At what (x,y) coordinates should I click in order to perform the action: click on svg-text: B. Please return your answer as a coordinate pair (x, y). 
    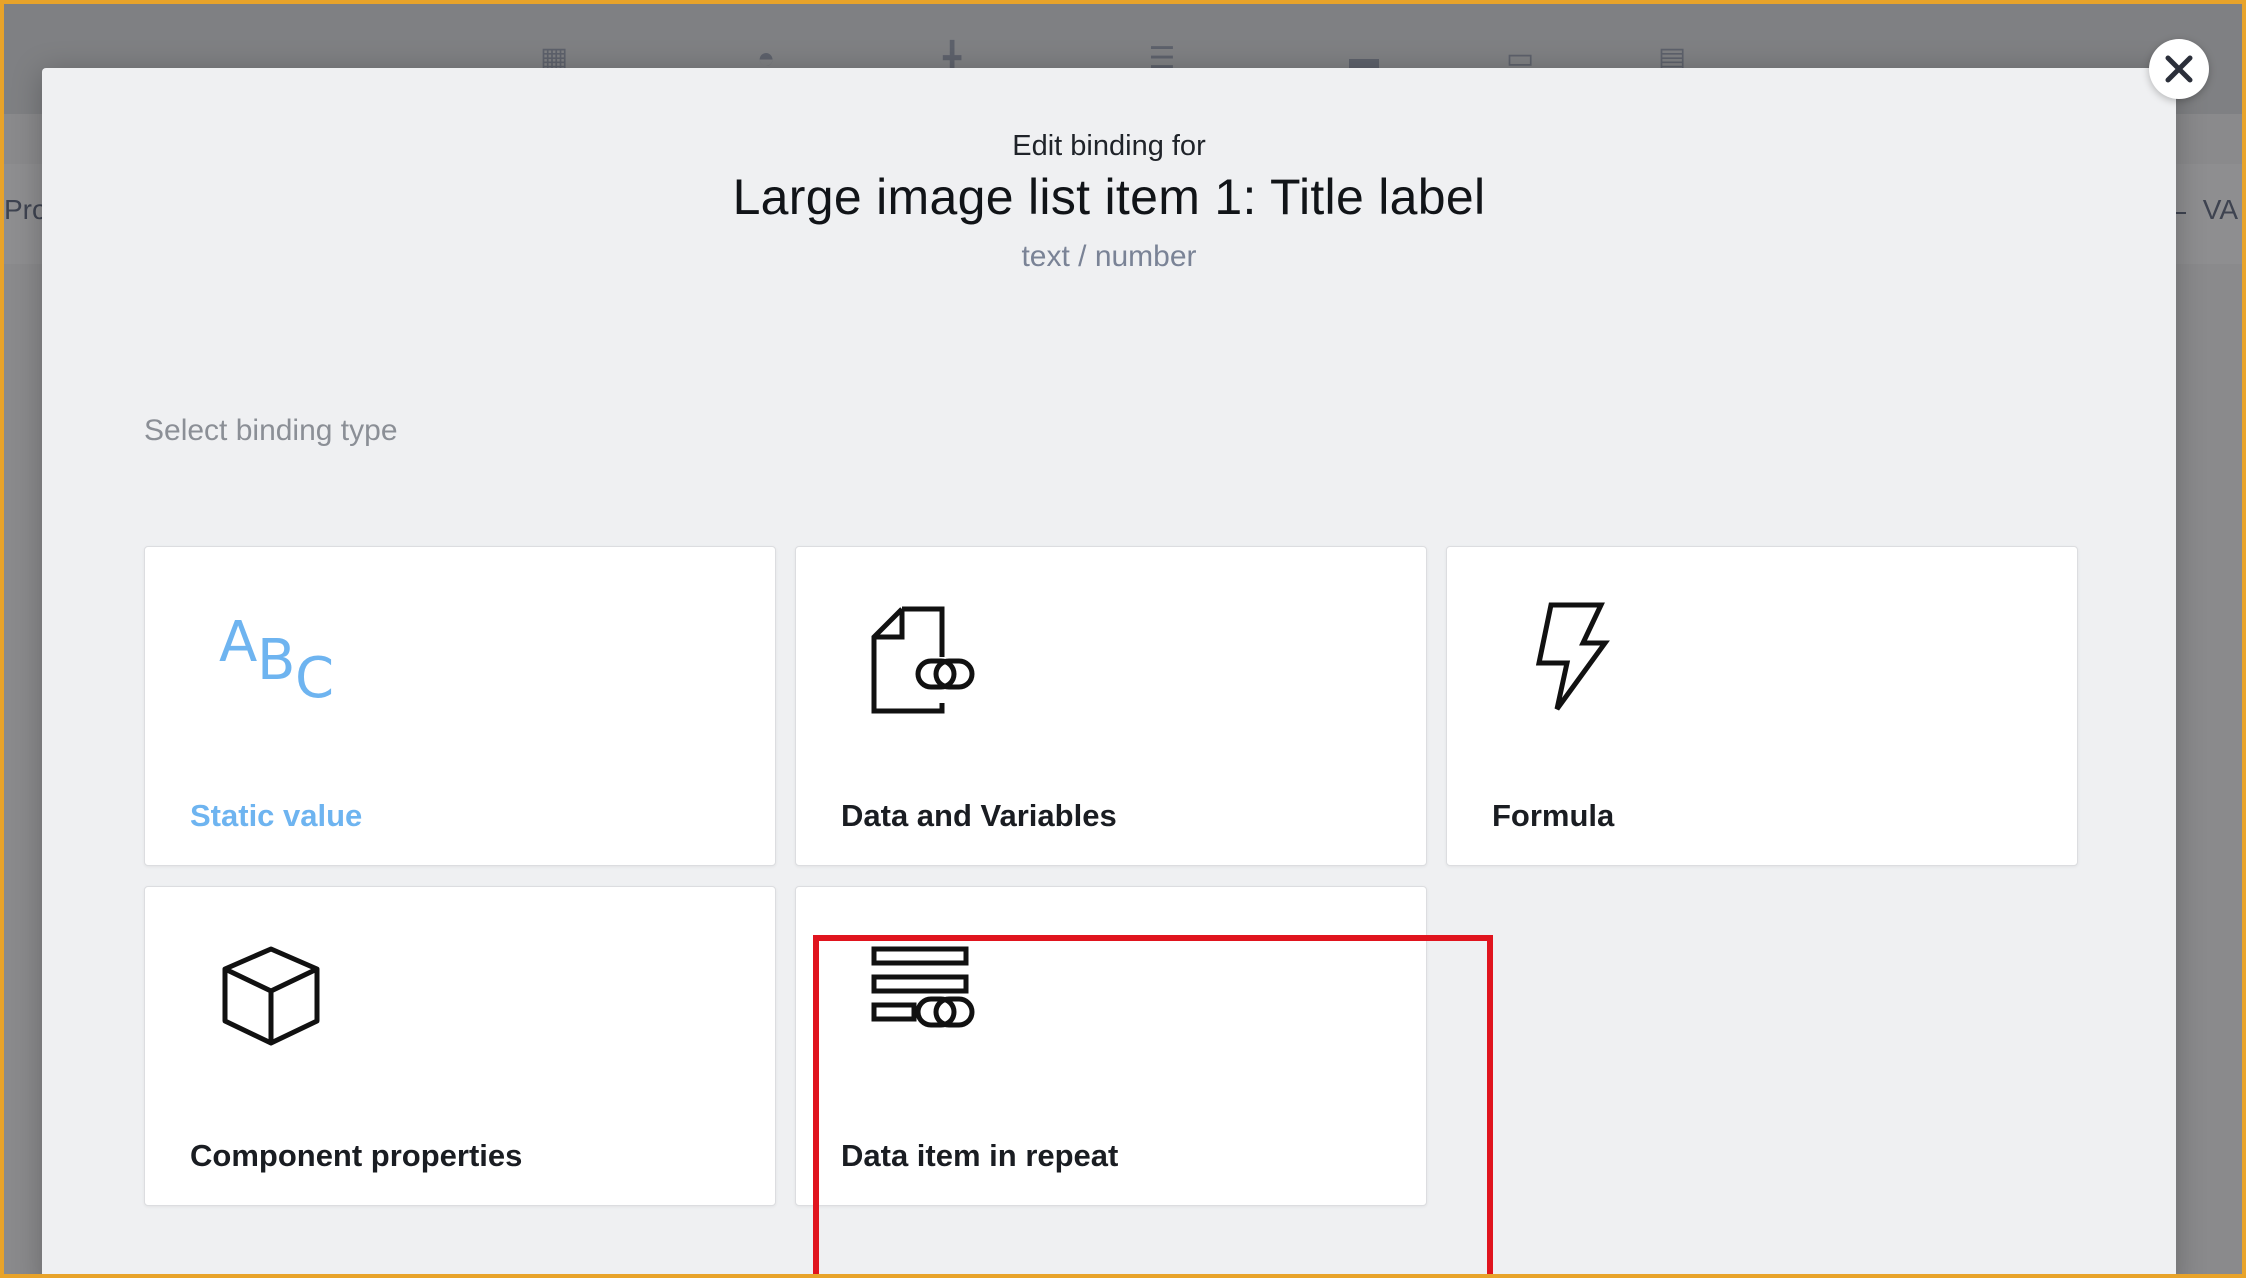
    Looking at the image, I should click on (276, 660).